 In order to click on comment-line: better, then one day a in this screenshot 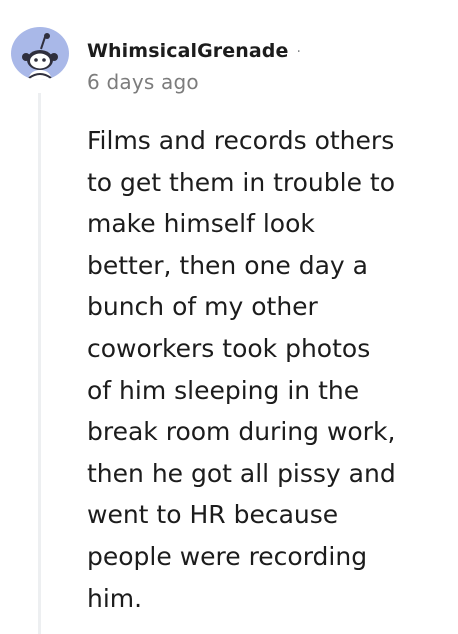, I will do `click(227, 265)`.